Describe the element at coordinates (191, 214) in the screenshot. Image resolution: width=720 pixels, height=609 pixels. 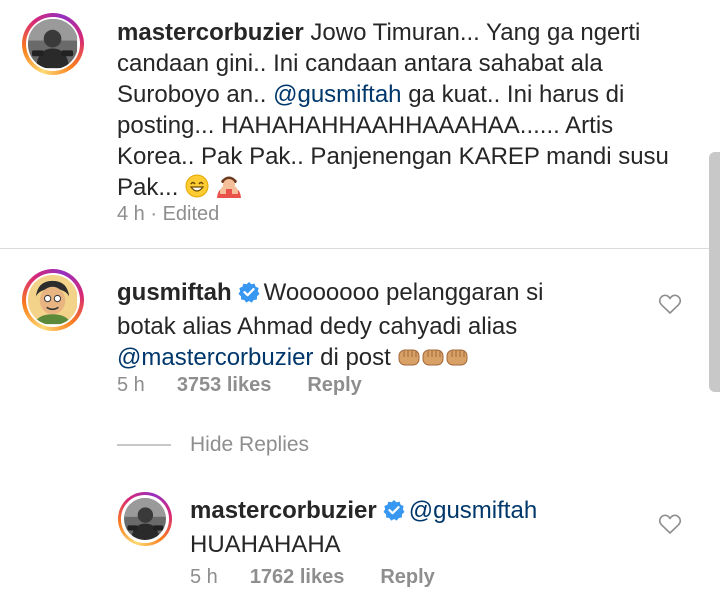
I see `comment-edited: Edited` at that location.